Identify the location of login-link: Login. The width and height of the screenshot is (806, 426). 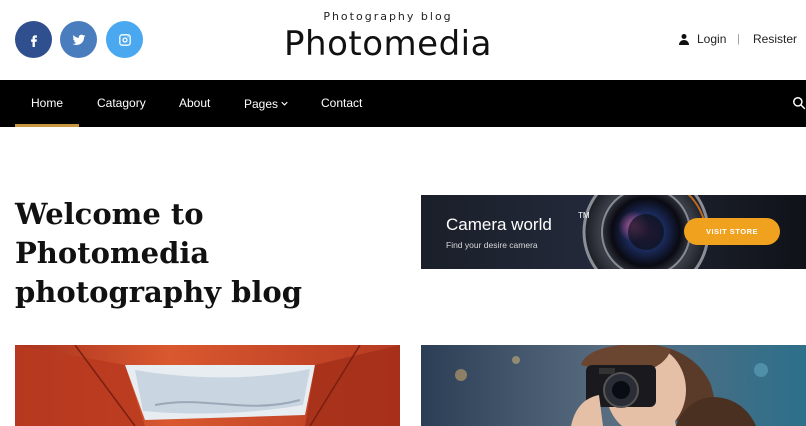
(702, 39).